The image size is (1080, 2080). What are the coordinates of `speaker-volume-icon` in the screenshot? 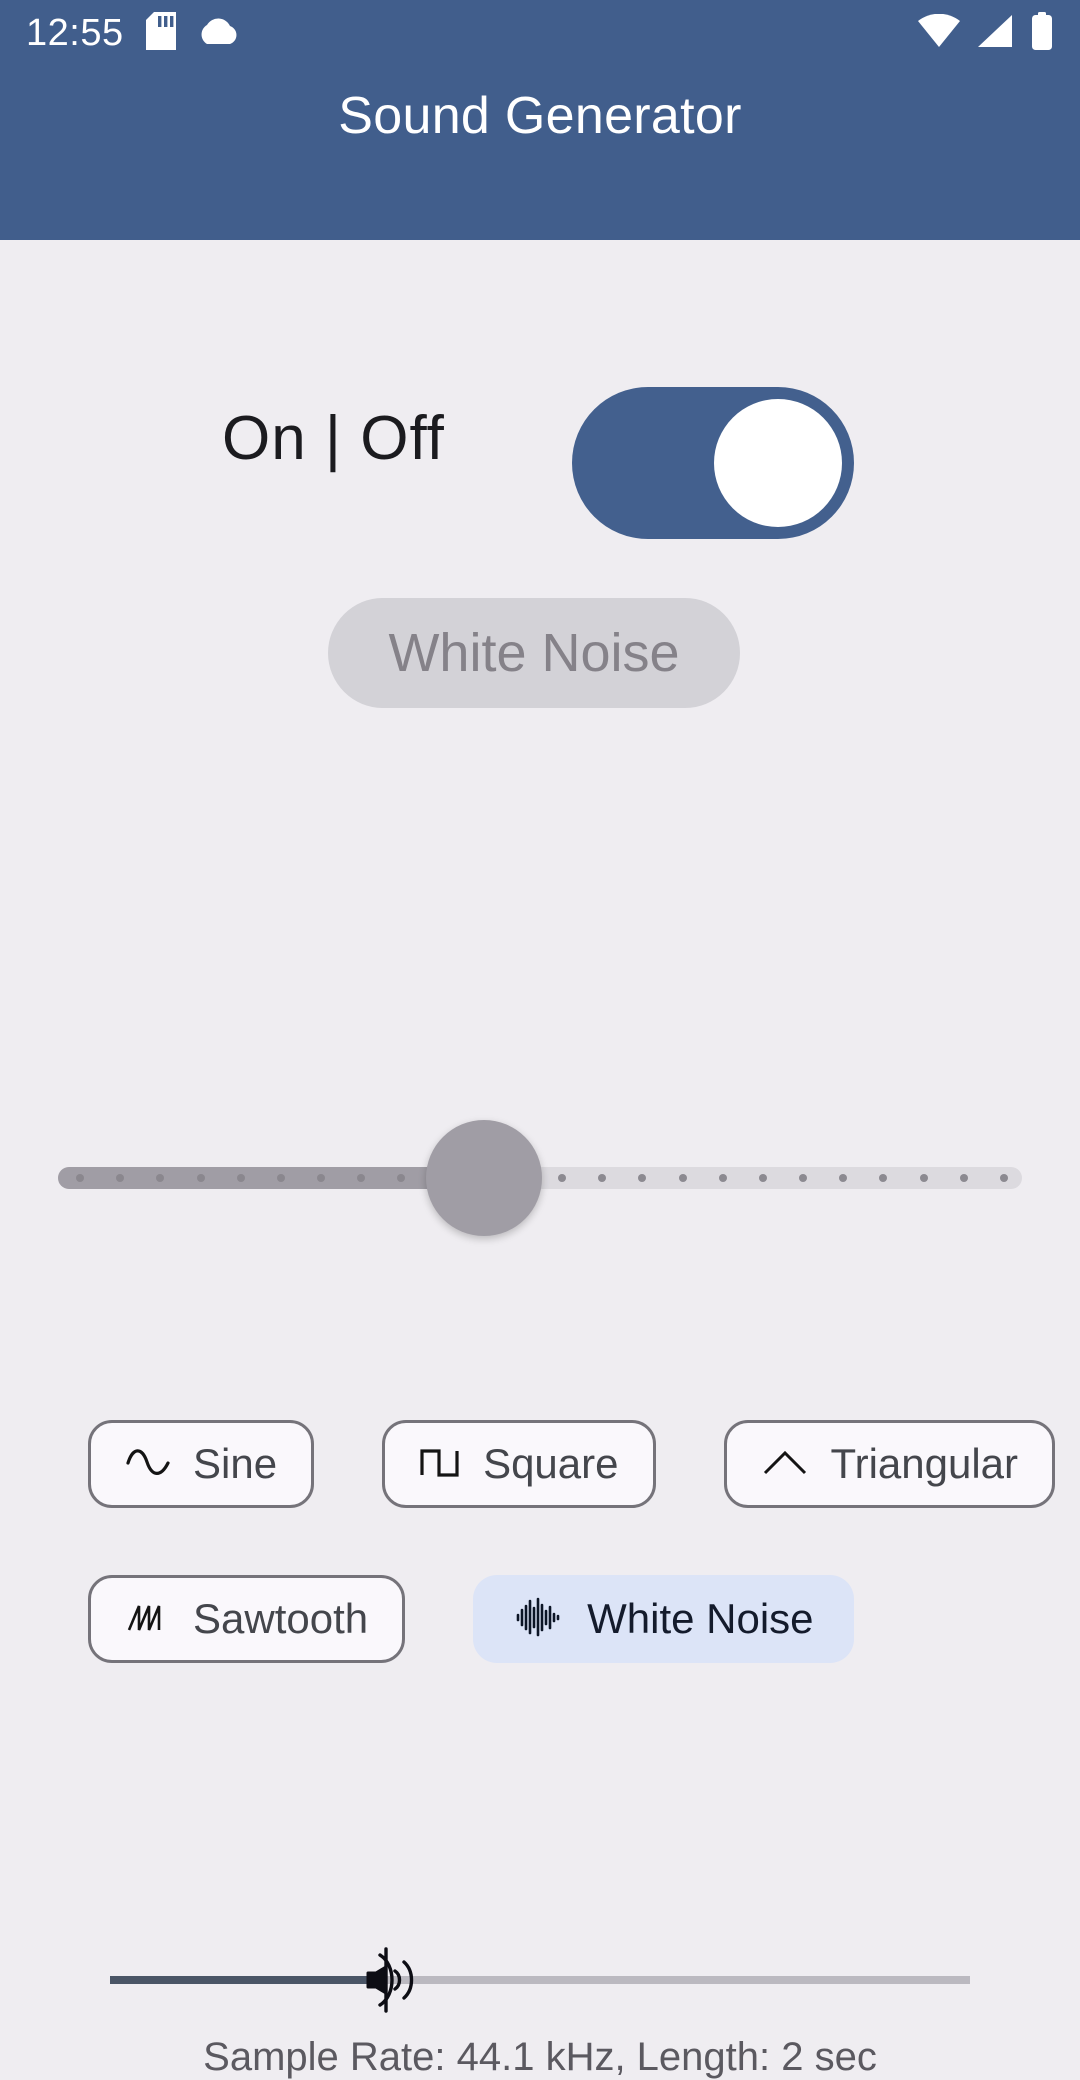 It's located at (393, 1980).